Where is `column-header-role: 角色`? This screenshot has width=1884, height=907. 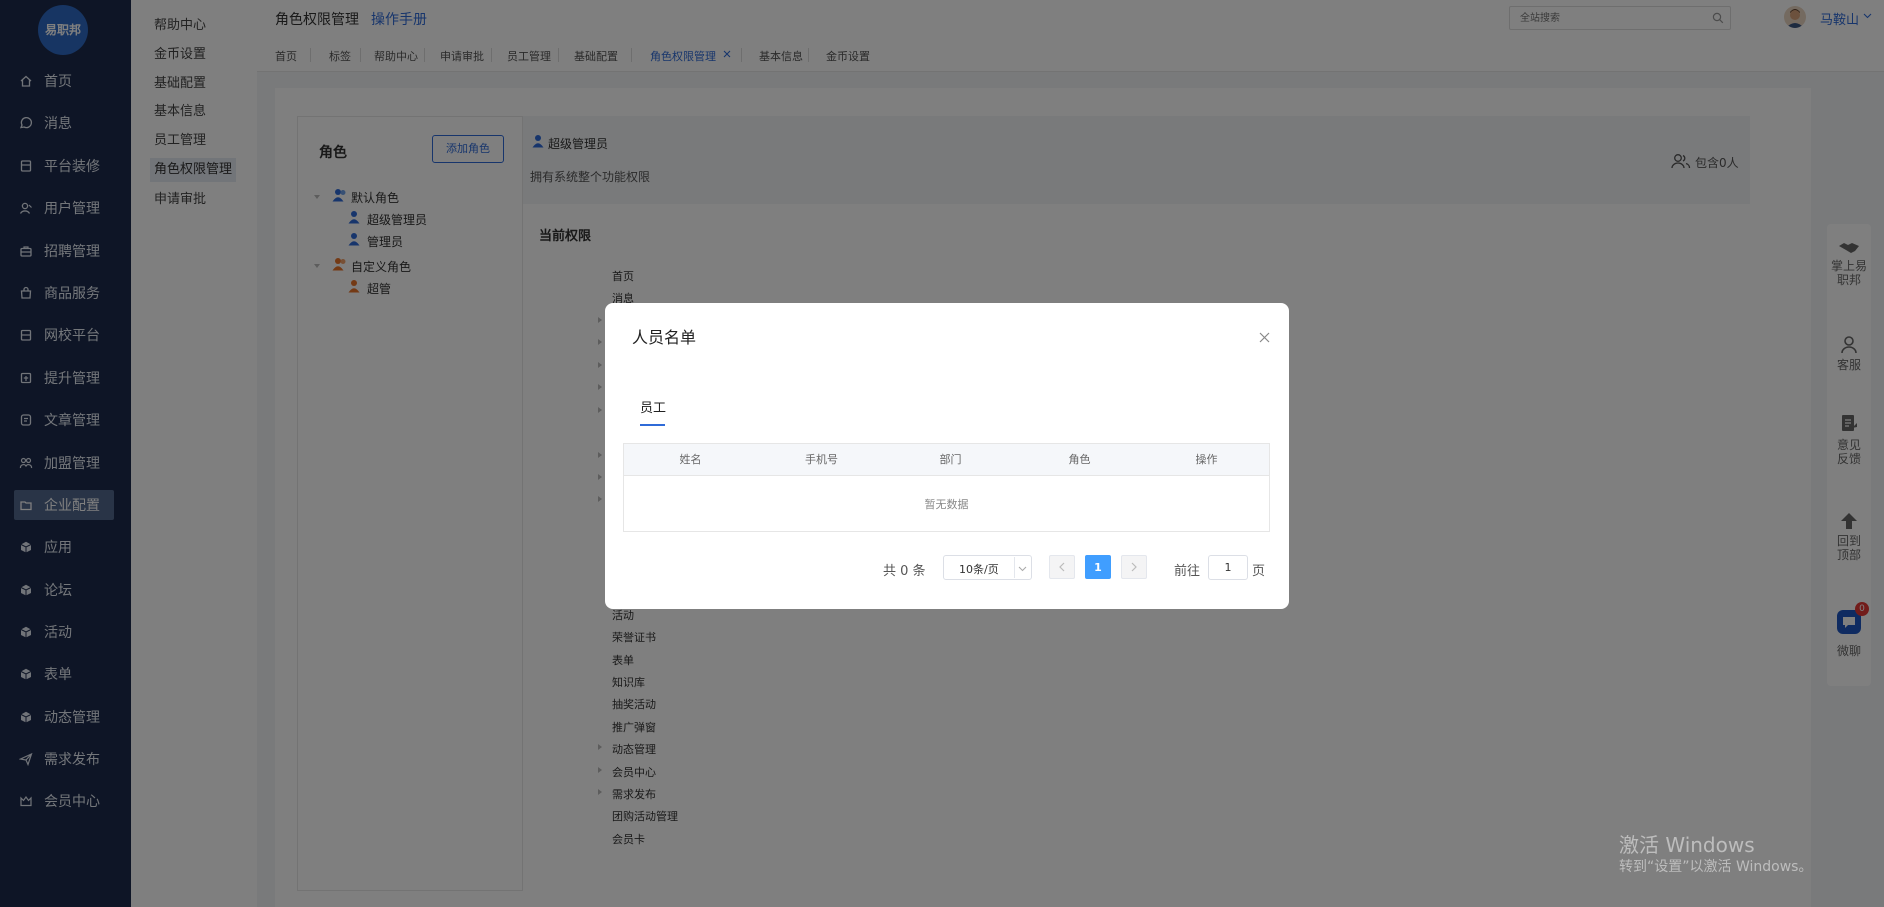 column-header-role: 角色 is located at coordinates (1079, 459).